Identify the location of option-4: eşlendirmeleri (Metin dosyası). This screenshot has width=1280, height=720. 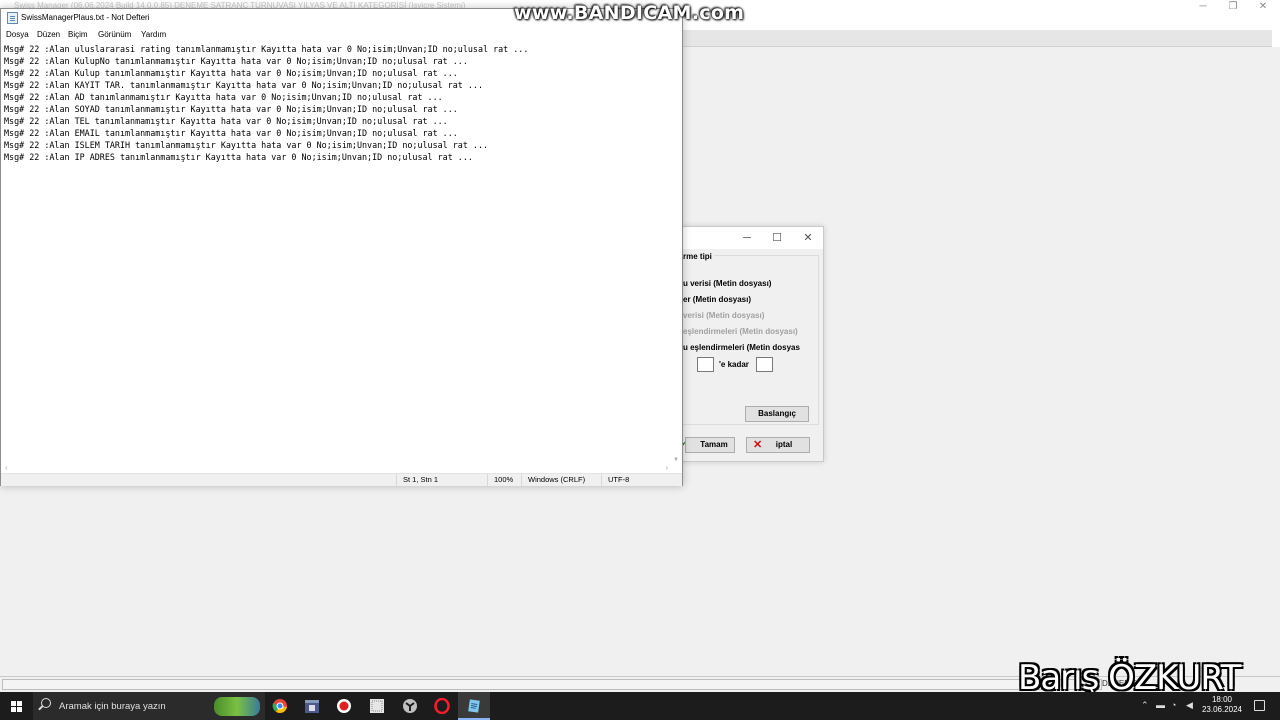
(740, 331).